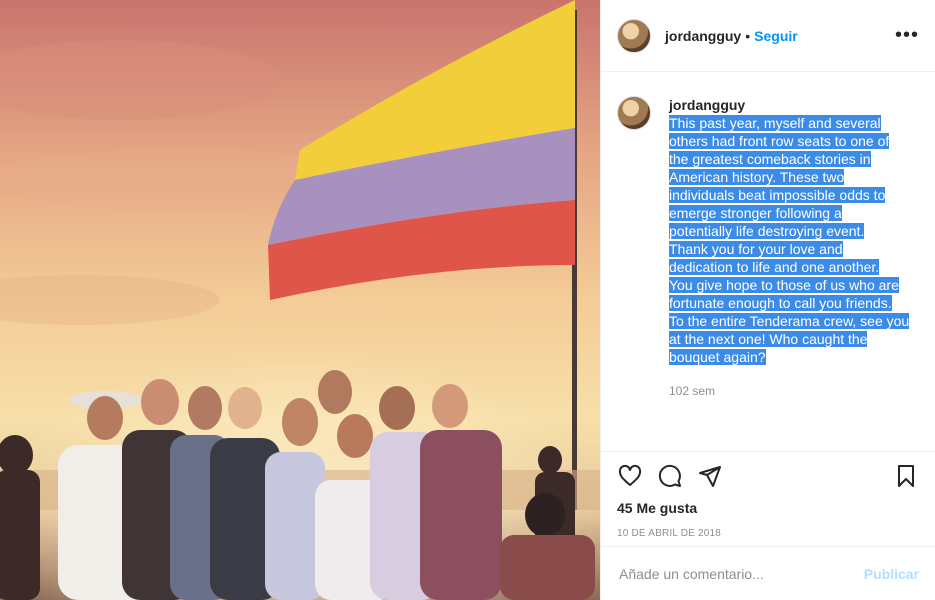 The image size is (935, 600). What do you see at coordinates (784, 285) in the screenshot?
I see `caption-line: You give hope to those of us who are` at bounding box center [784, 285].